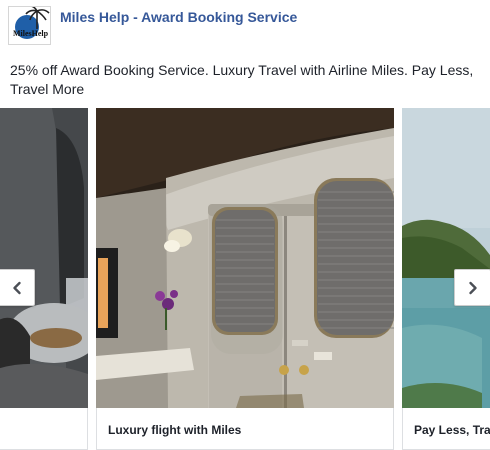 Image resolution: width=490 pixels, height=450 pixels. I want to click on carousel-next-button, so click(472, 287).